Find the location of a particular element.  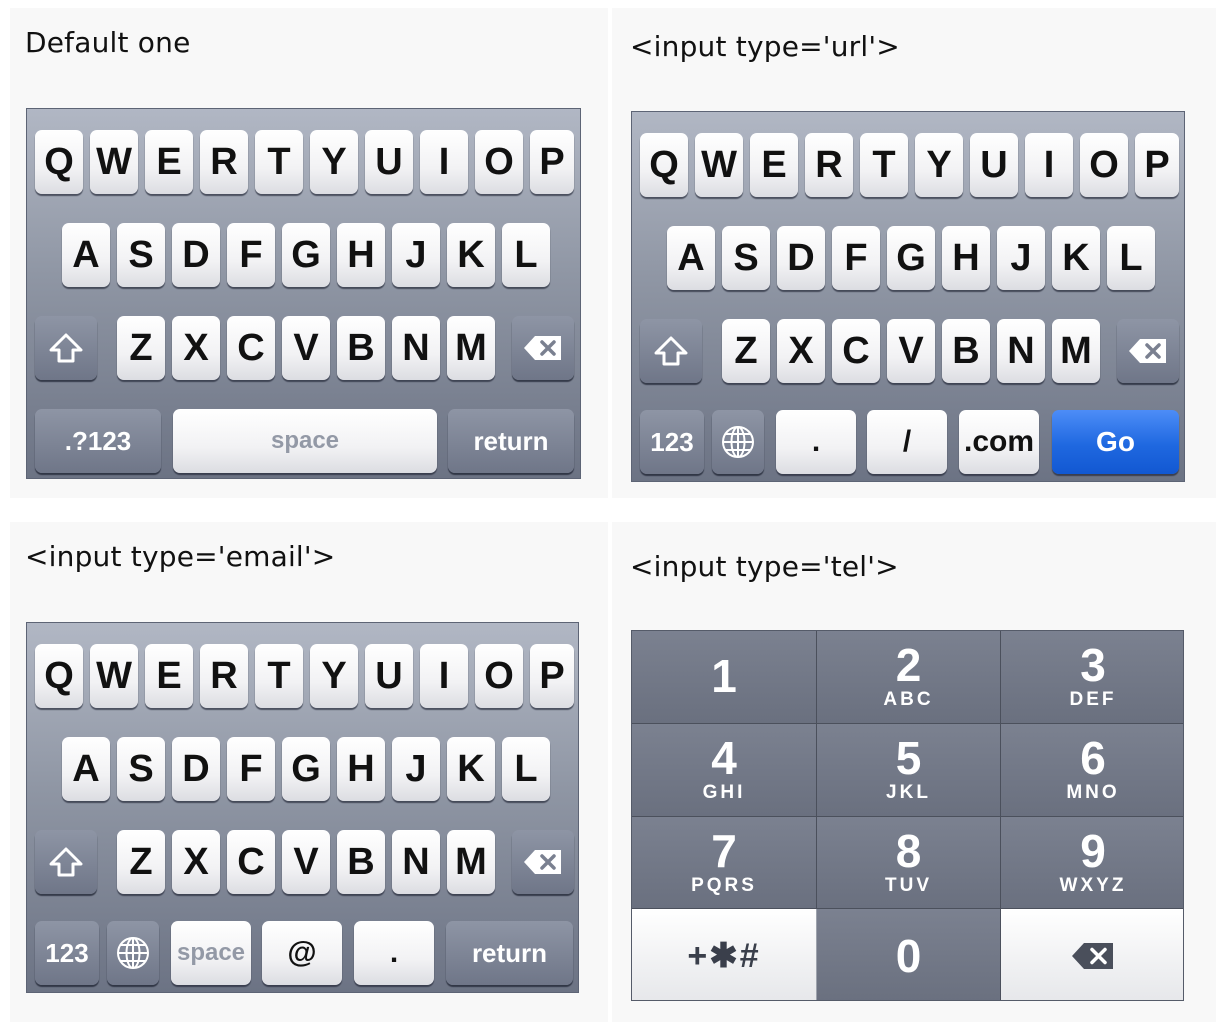

tel-key-5: 5 JKL is located at coordinates (909, 770).